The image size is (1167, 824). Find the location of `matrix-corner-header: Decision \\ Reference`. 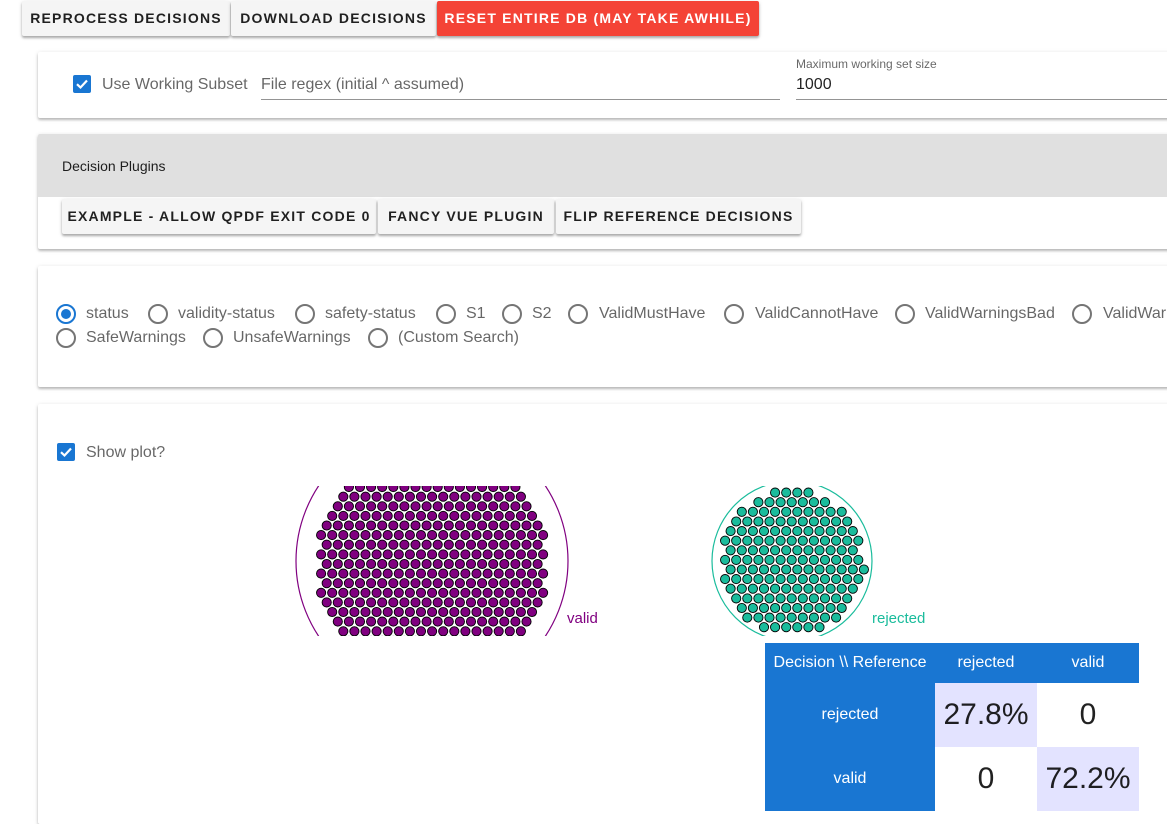

matrix-corner-header: Decision \\ Reference is located at coordinates (850, 663).